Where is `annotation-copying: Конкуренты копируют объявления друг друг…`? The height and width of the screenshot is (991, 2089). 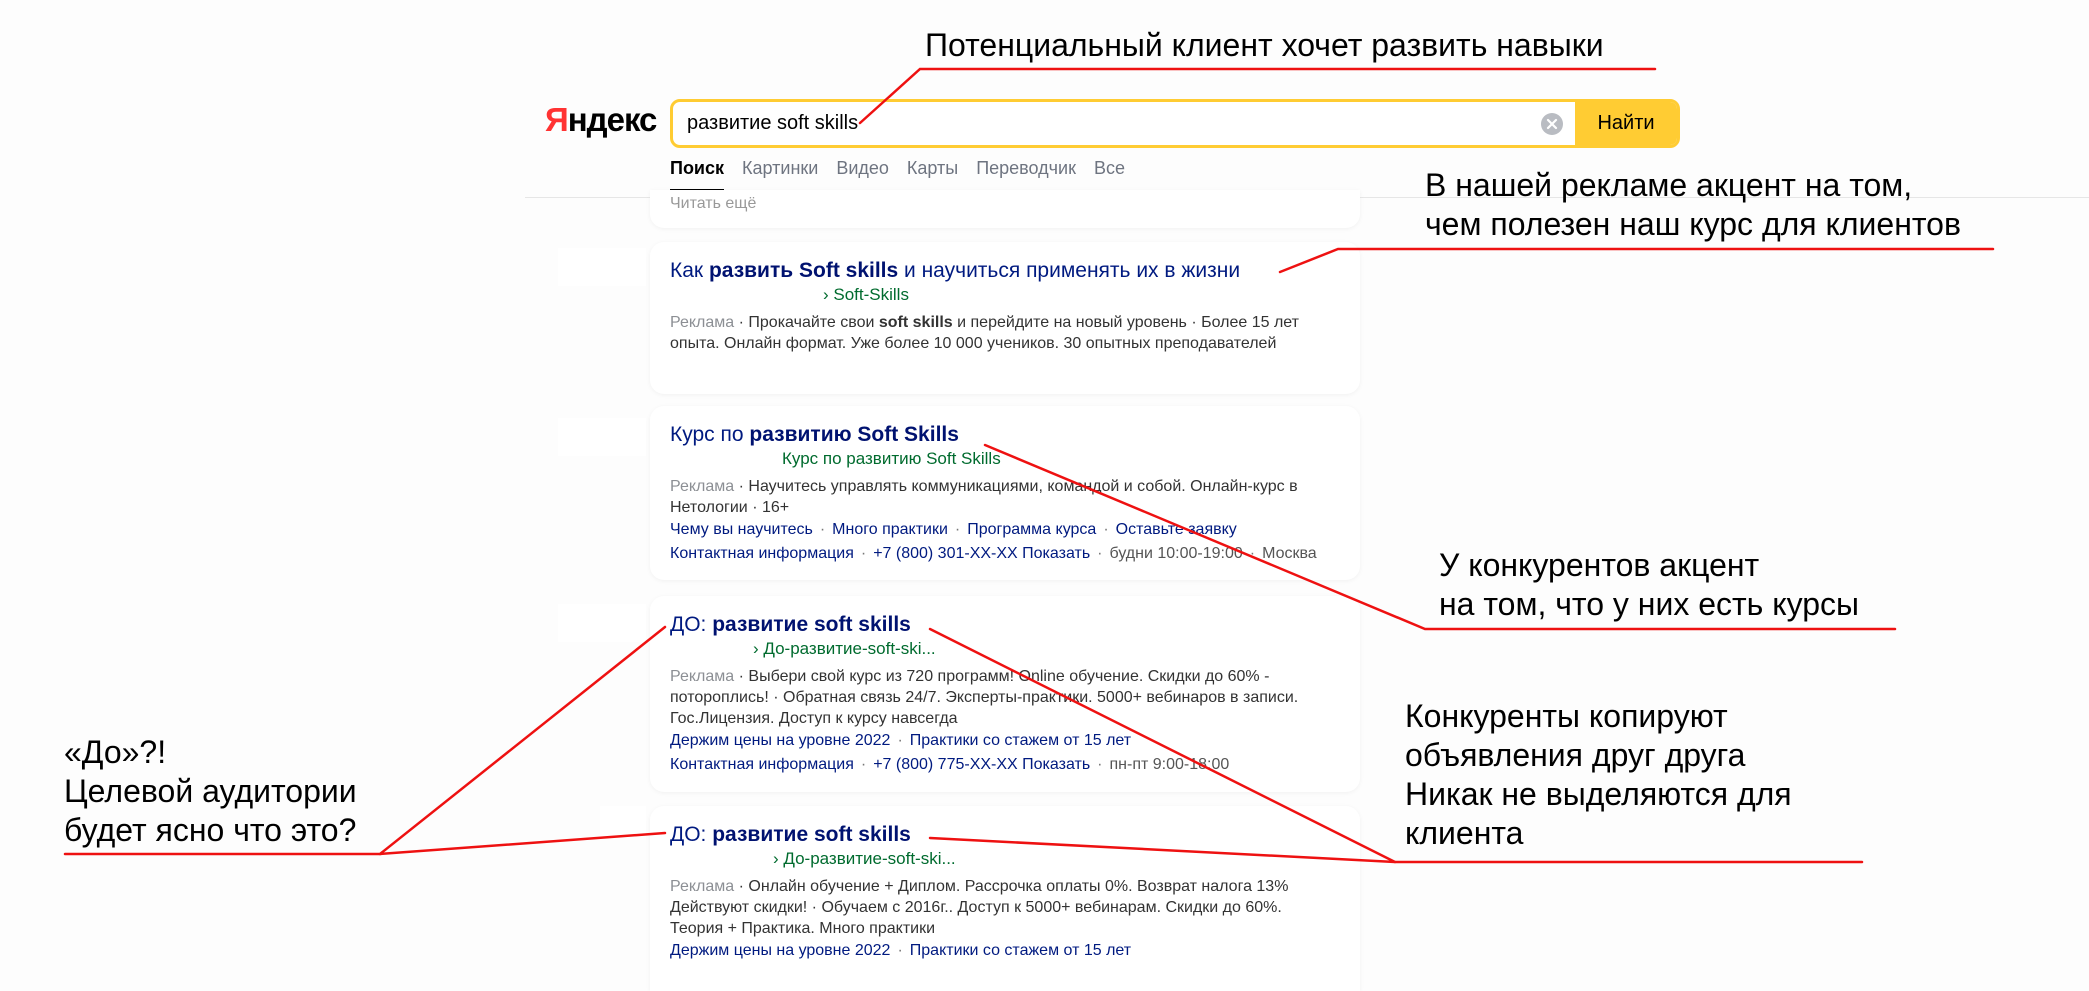
annotation-copying: Конкуренты копируют объявления друг друг… is located at coordinates (1598, 774).